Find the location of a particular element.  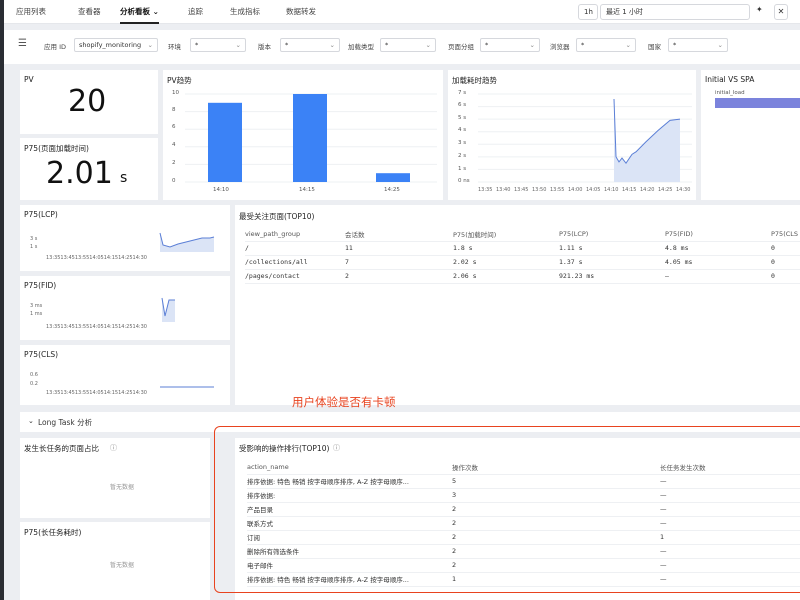

p75-load-title: P75(页面加载时间) is located at coordinates (56, 148).